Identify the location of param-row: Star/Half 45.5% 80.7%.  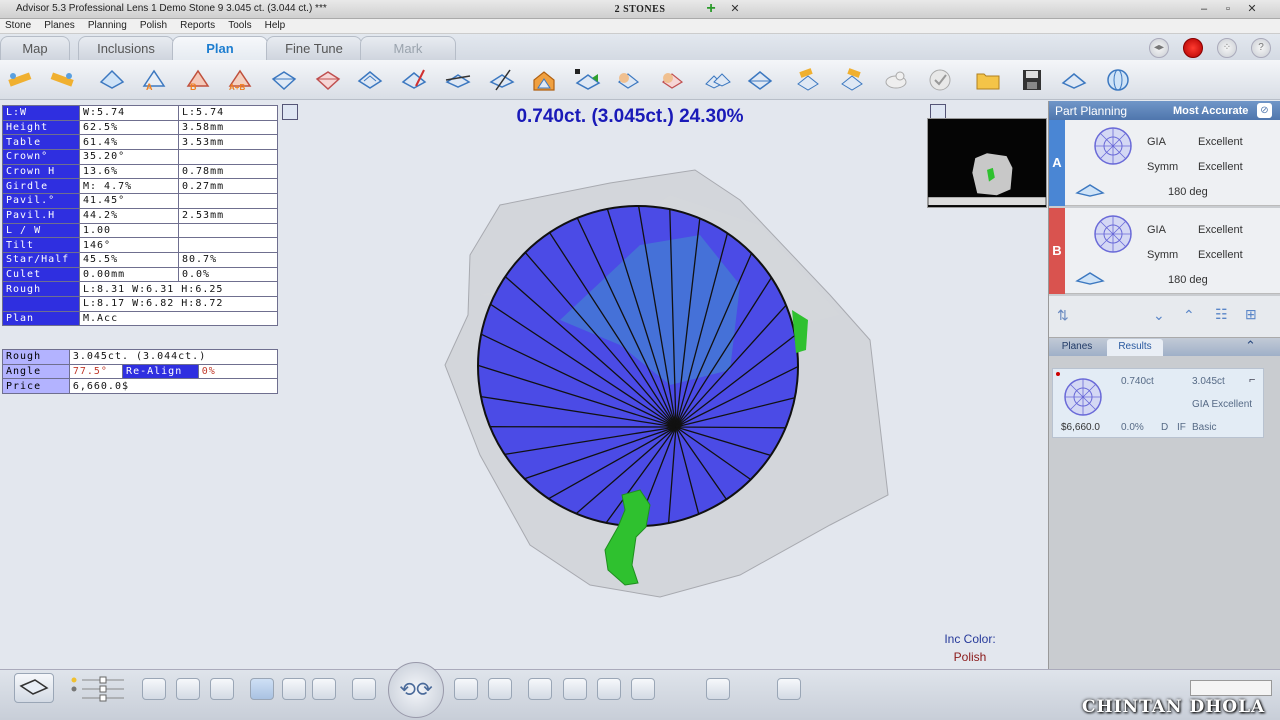
(140, 259).